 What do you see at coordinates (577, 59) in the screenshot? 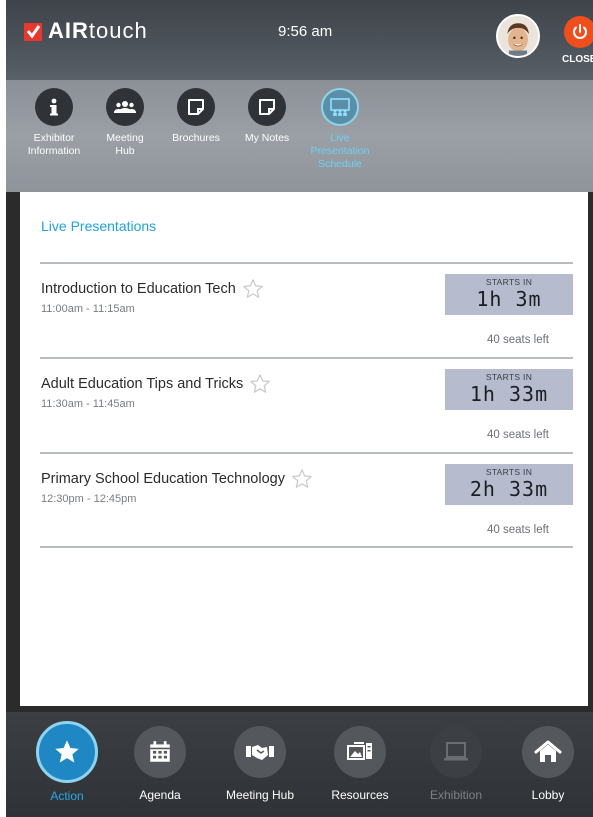
I see `close-label: CLOSE` at bounding box center [577, 59].